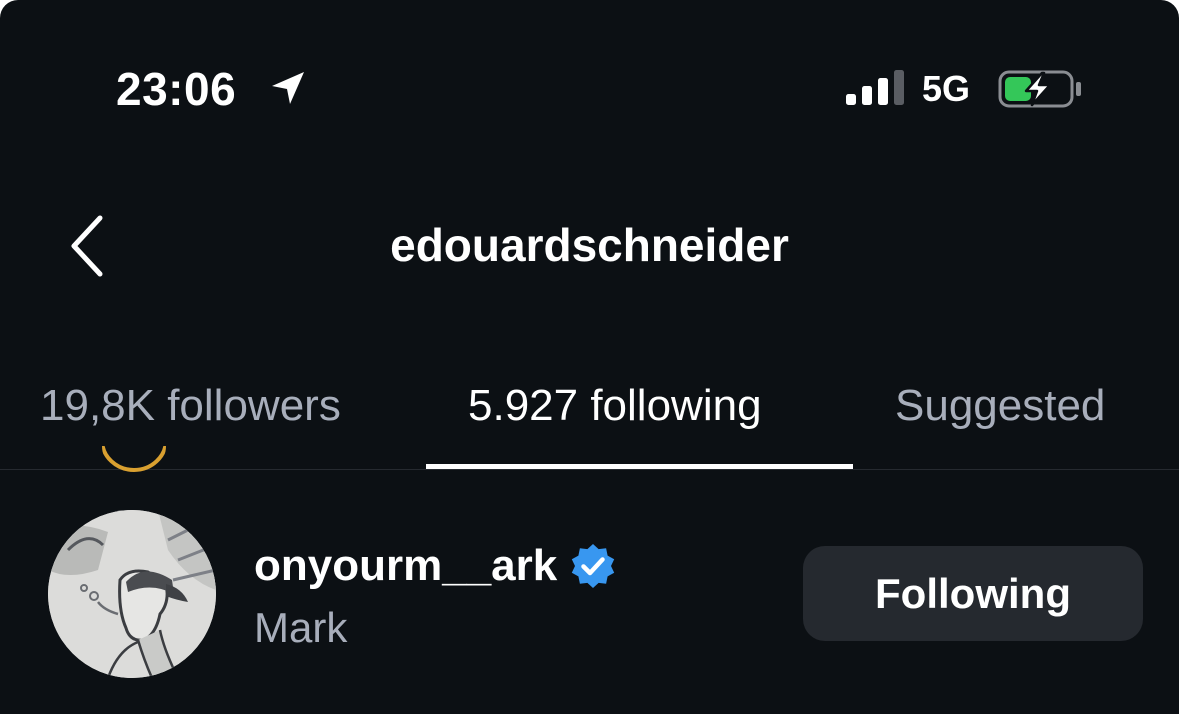 Image resolution: width=1179 pixels, height=714 pixels. I want to click on display-name: Mark, so click(301, 627).